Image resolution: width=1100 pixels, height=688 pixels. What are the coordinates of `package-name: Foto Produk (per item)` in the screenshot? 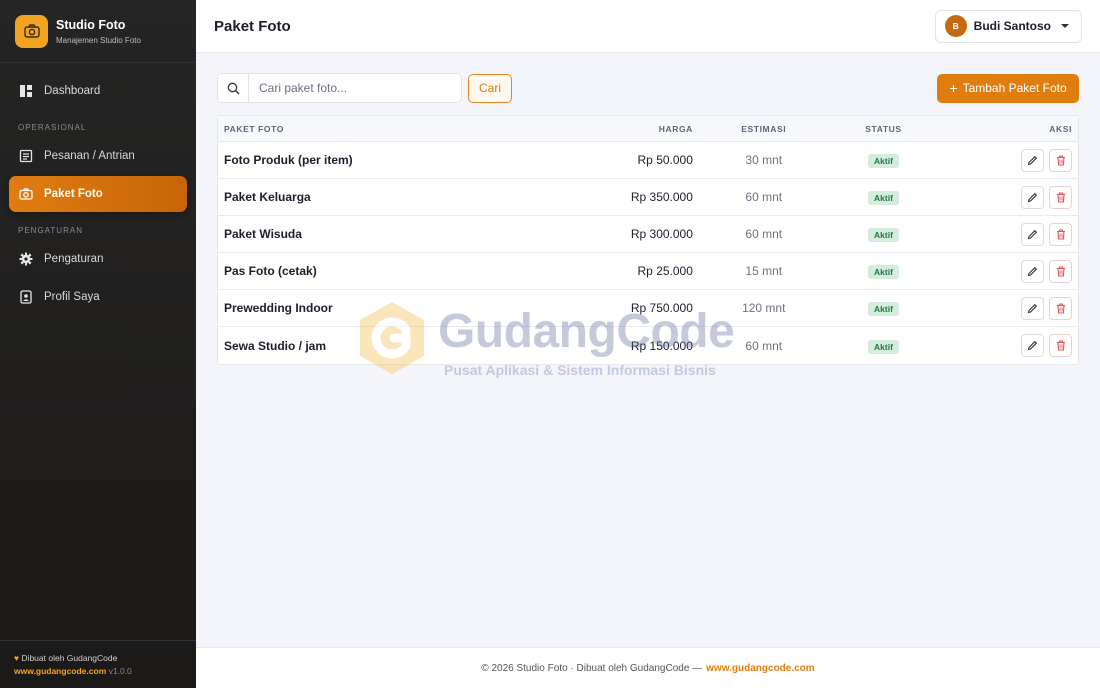 It's located at (288, 160).